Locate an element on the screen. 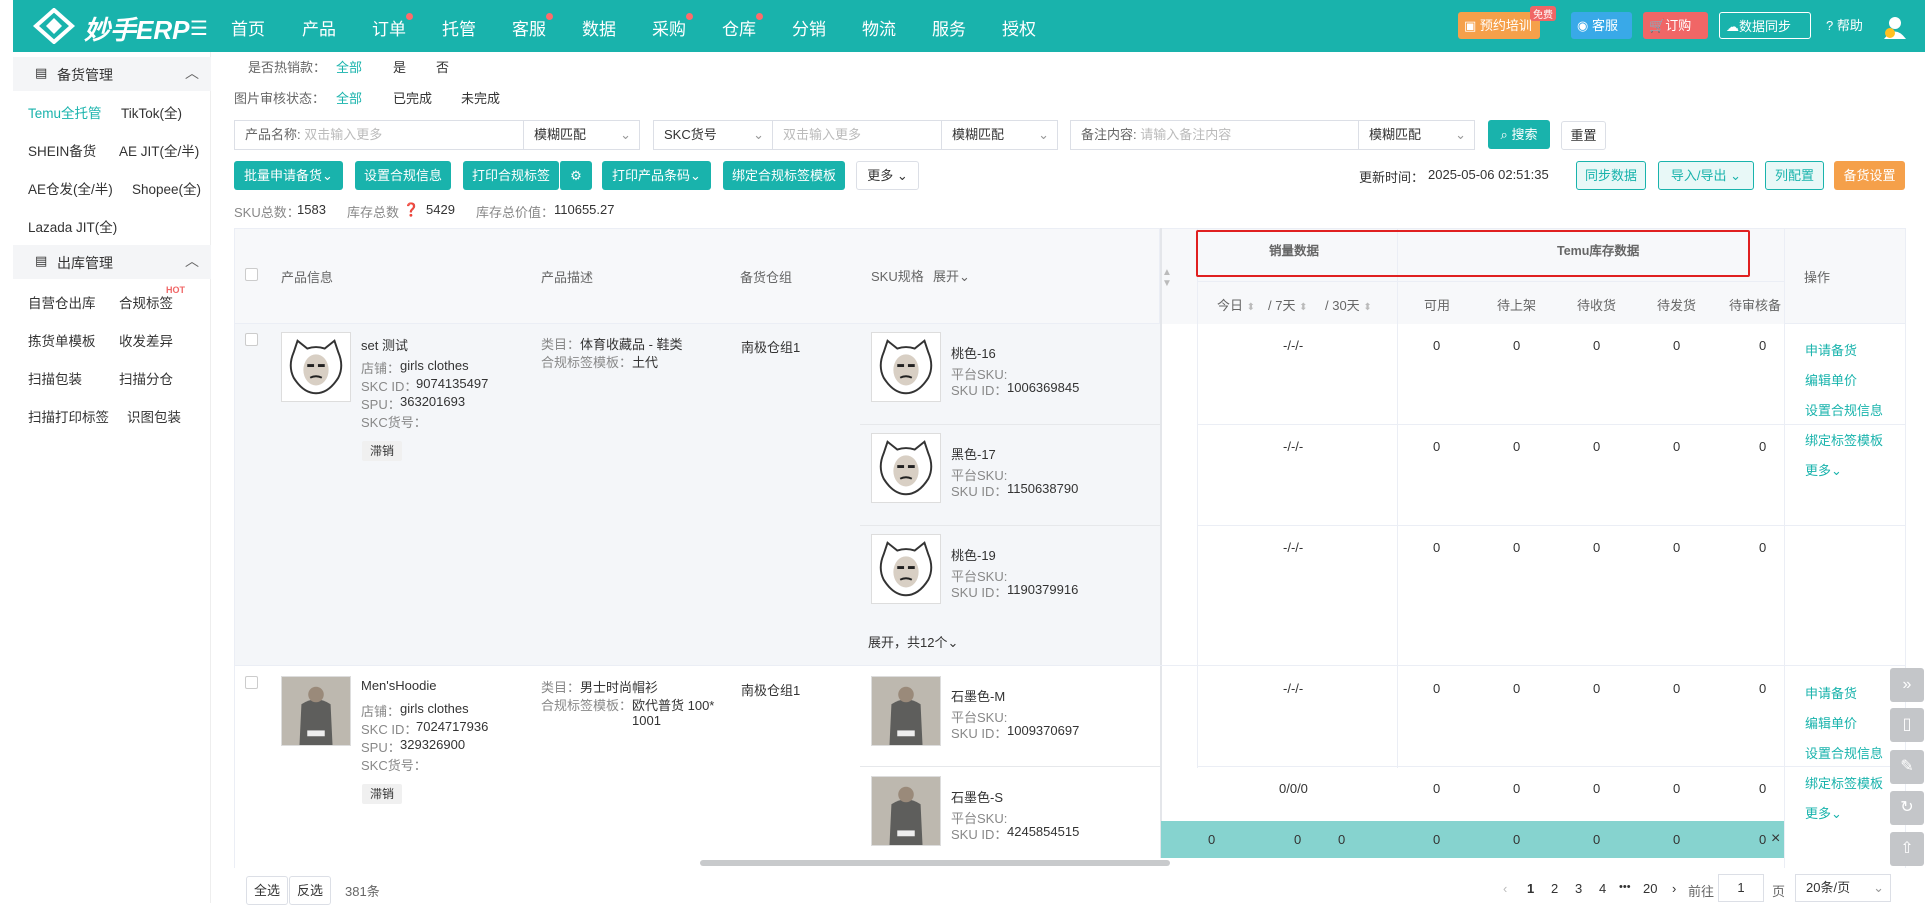  prev-page-icon: ‹ is located at coordinates (1505, 888).